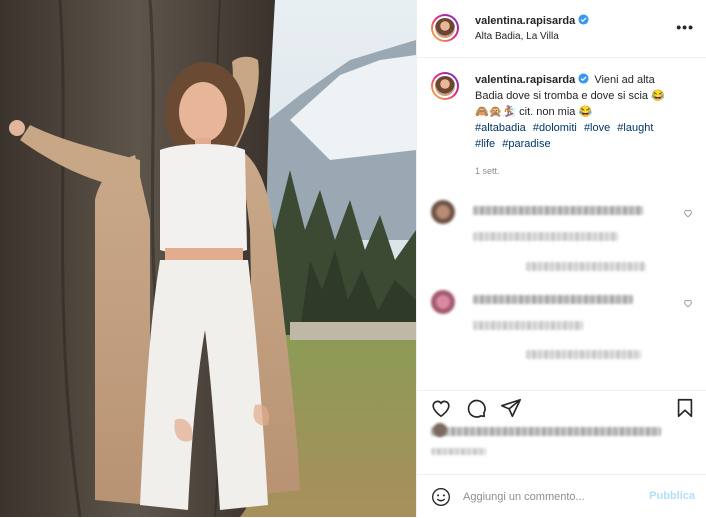  I want to click on hashtag-life: #life, so click(485, 144).